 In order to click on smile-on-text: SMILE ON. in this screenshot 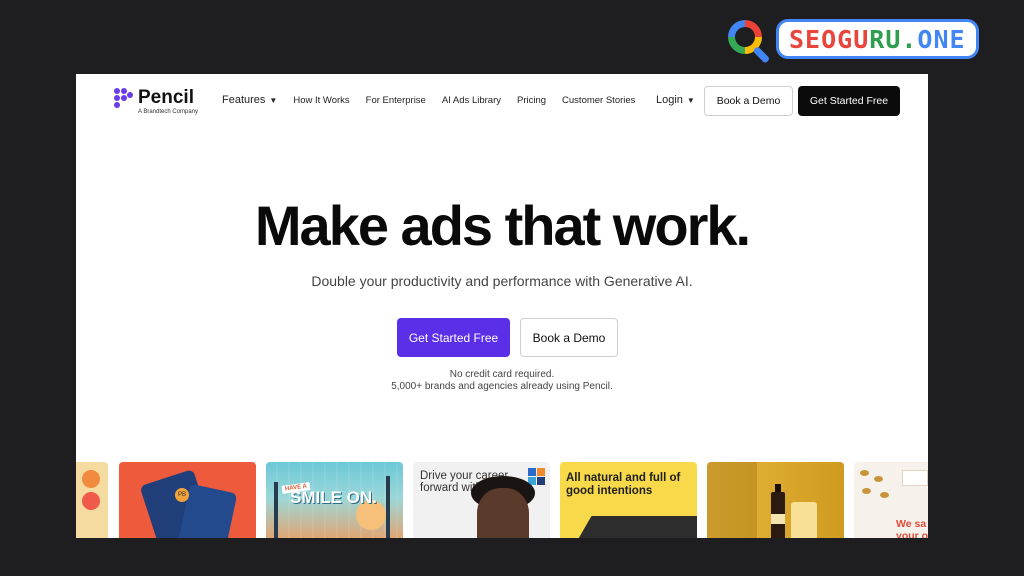, I will do `click(333, 497)`.